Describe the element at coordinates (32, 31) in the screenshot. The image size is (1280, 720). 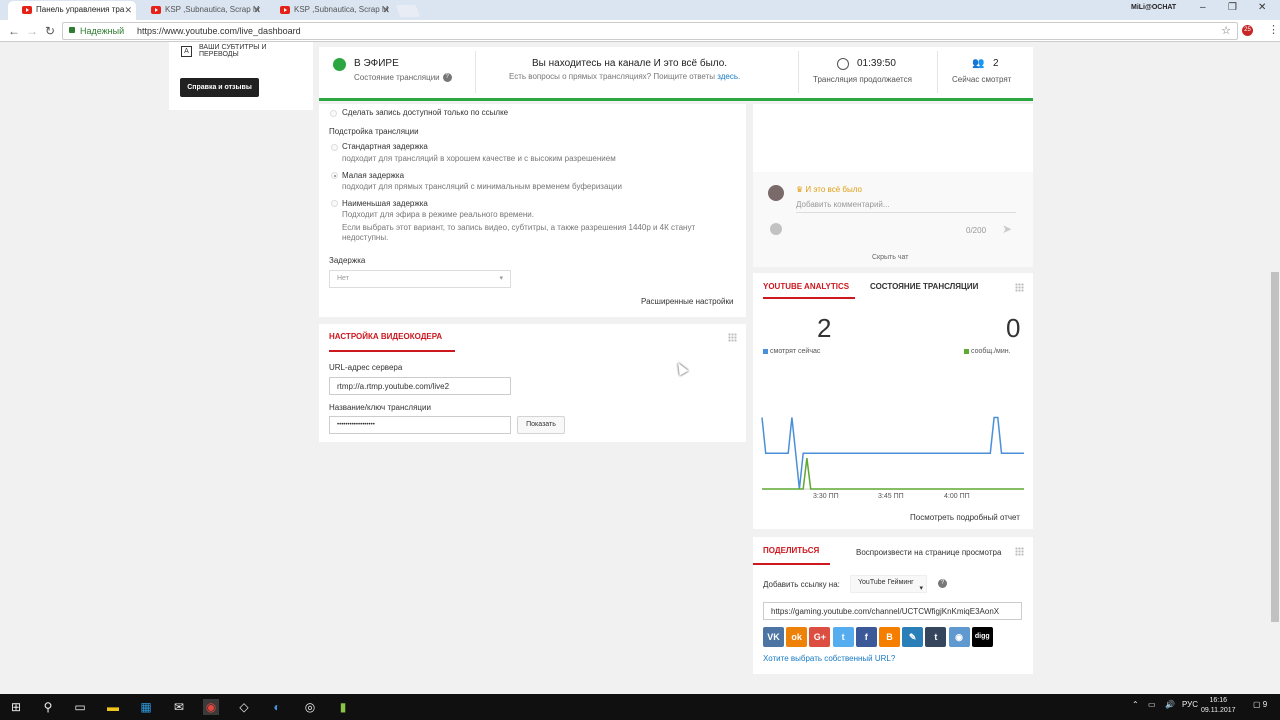
I see `forward-icon: →` at that location.